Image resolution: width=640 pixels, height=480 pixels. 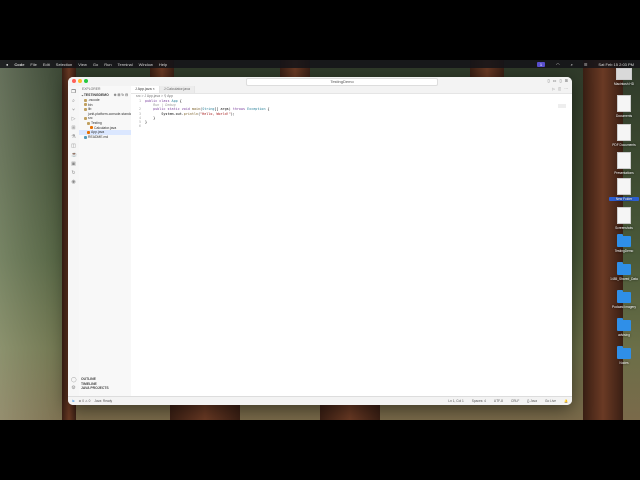 What do you see at coordinates (73, 137) in the screenshot?
I see `testing-icon: ⚗` at bounding box center [73, 137].